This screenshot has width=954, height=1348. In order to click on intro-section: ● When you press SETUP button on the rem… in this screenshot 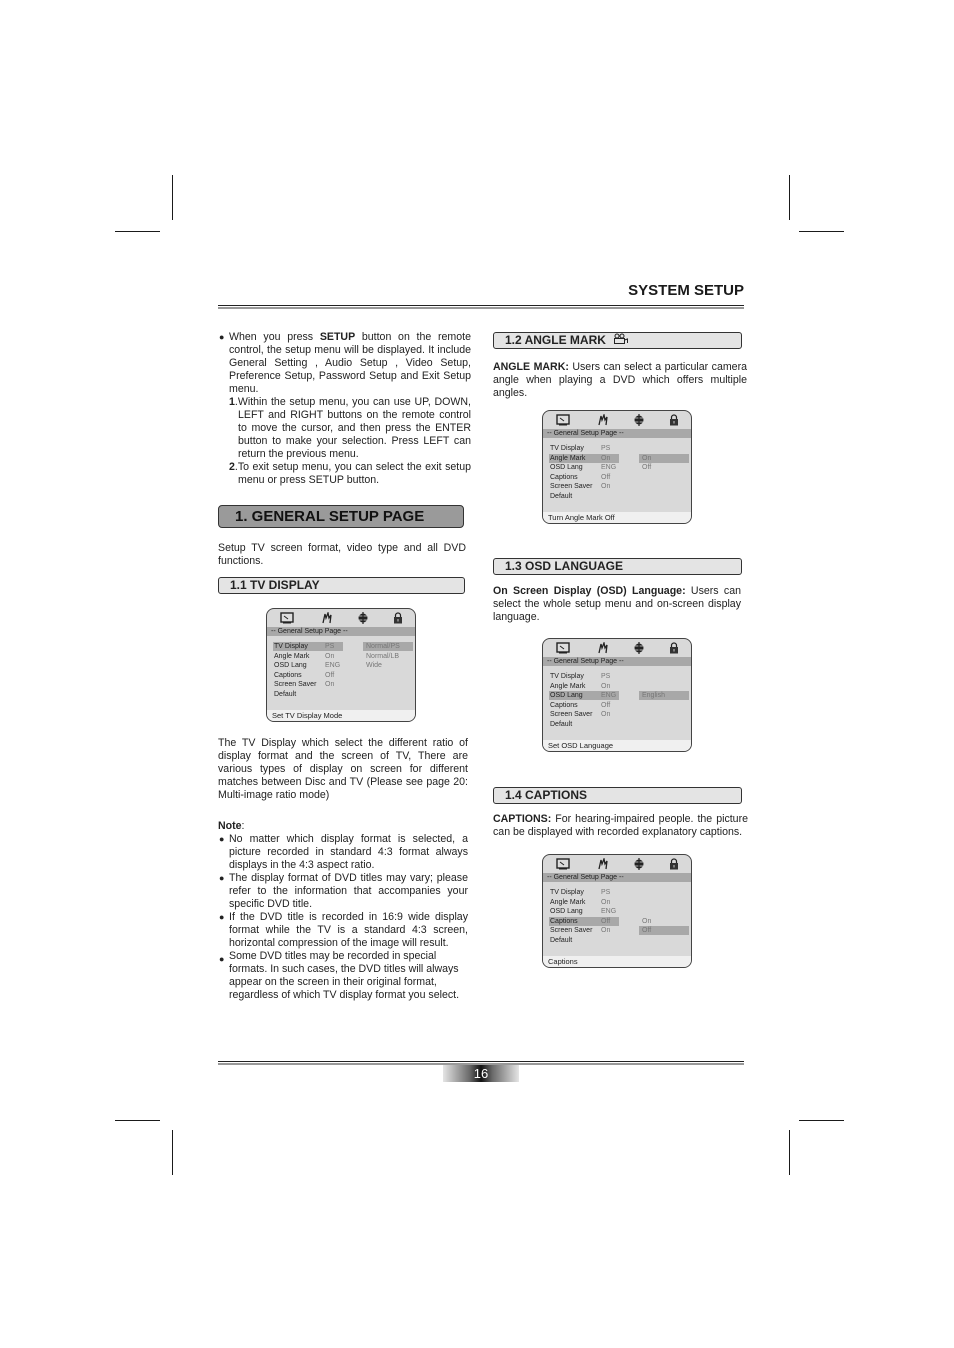, I will do `click(344, 409)`.